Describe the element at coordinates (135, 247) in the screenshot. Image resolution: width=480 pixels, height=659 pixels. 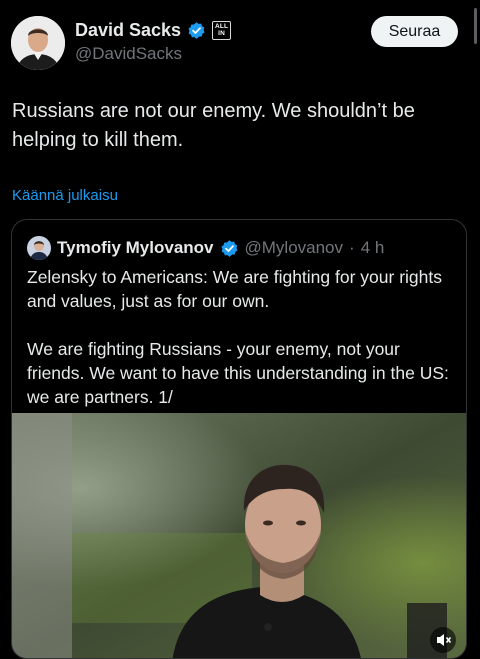
I see `quoted-author-name: Tymofiy Mylovanov` at that location.